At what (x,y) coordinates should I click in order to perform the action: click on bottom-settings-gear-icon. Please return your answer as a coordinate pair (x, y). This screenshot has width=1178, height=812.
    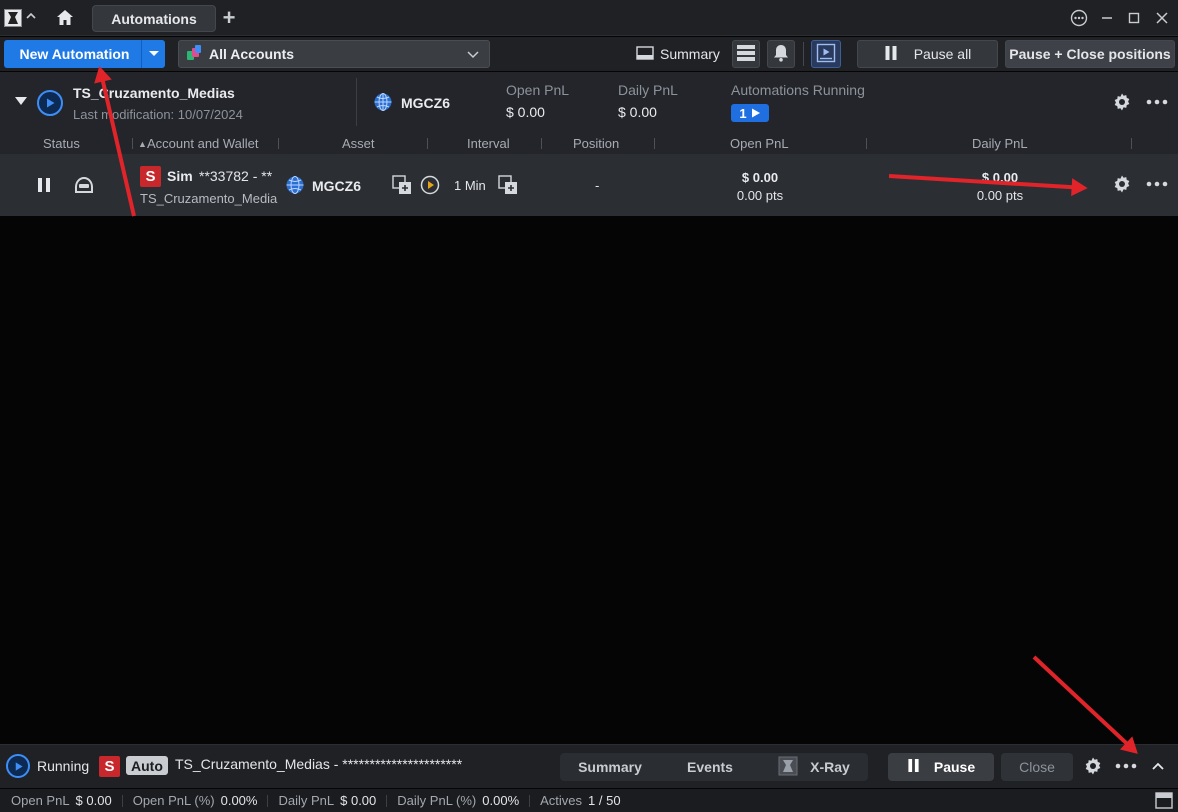
    Looking at the image, I should click on (1093, 766).